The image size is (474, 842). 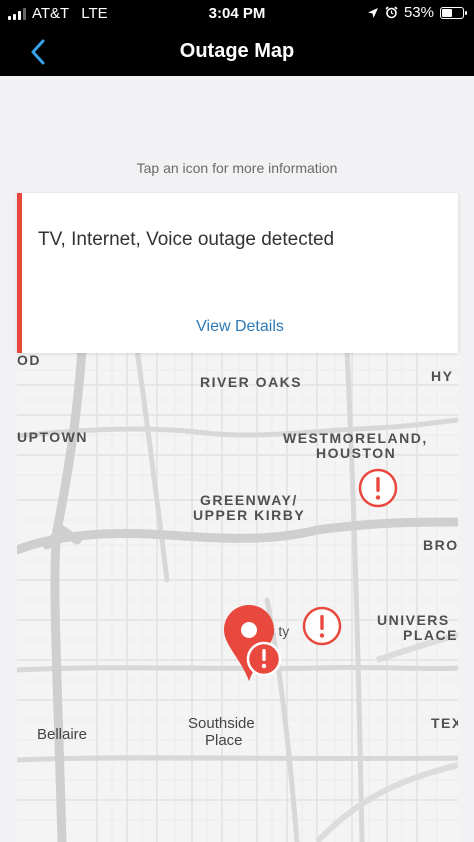 I want to click on battery-percent: 53%, so click(x=418, y=12).